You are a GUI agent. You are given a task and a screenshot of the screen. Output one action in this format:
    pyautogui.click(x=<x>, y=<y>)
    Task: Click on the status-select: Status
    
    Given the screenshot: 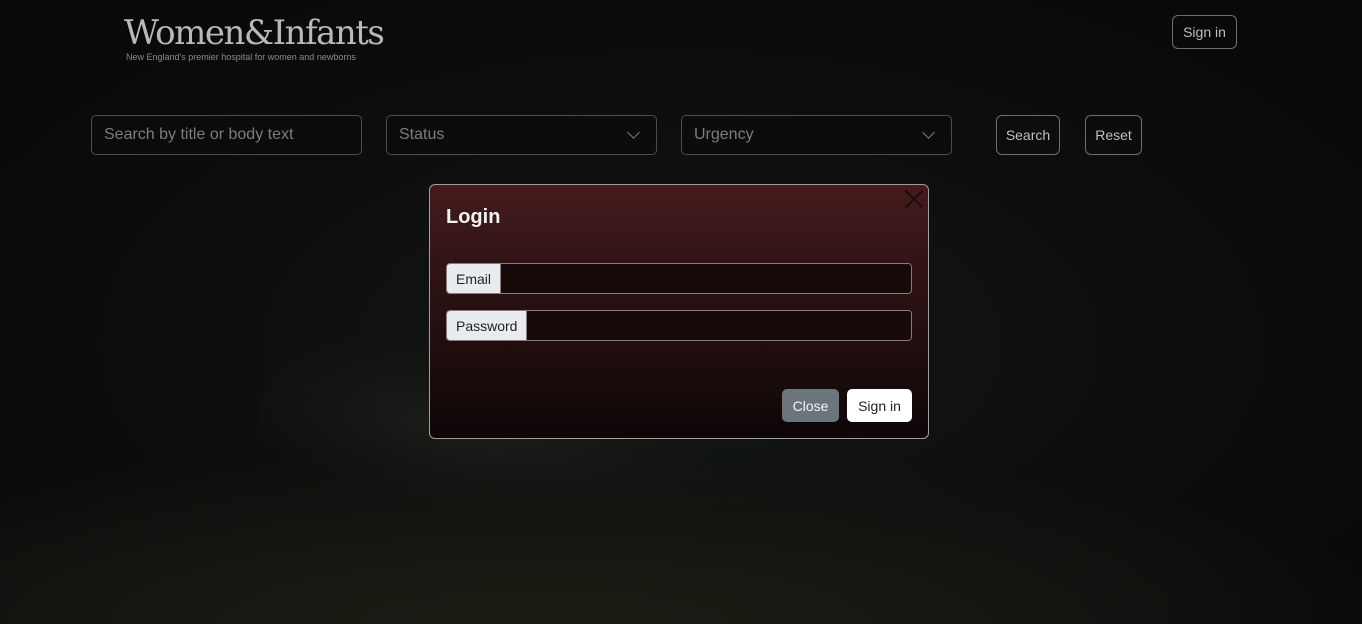 What is the action you would take?
    pyautogui.click(x=521, y=135)
    